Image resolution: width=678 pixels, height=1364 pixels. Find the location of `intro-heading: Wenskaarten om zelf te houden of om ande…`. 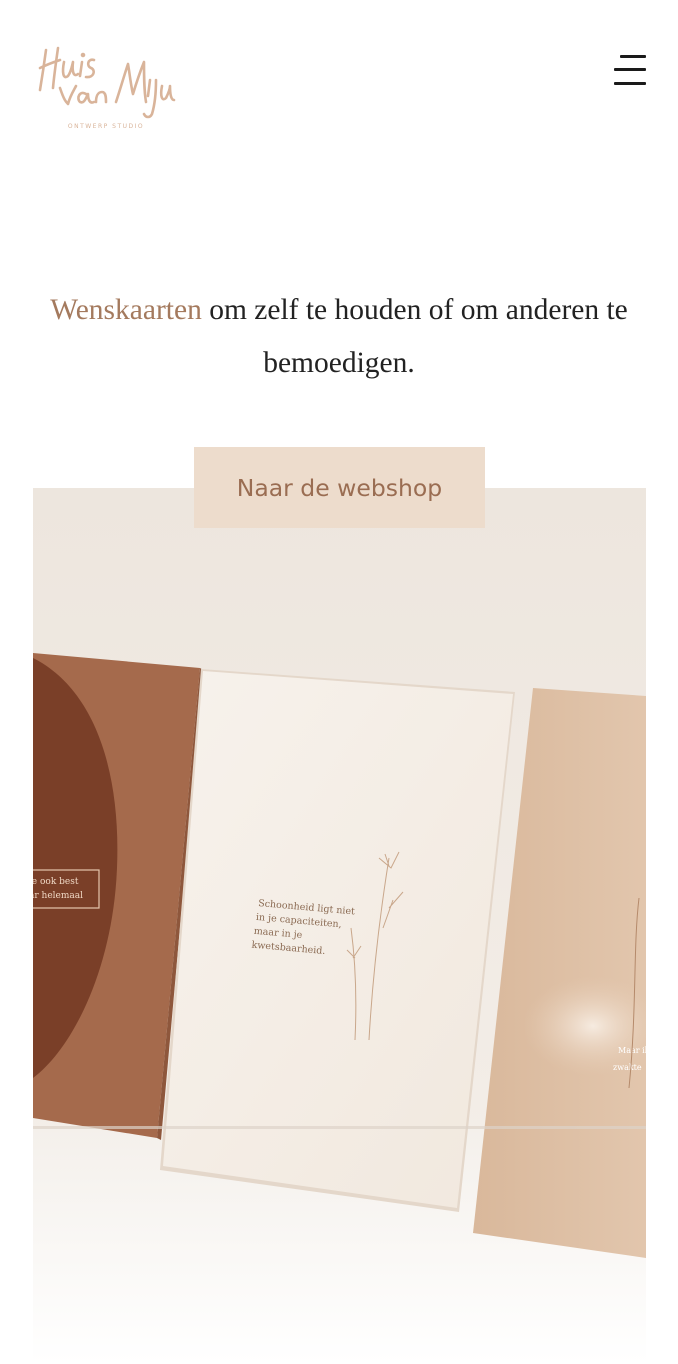

intro-heading: Wenskaarten om zelf te houden of om ande… is located at coordinates (339, 337).